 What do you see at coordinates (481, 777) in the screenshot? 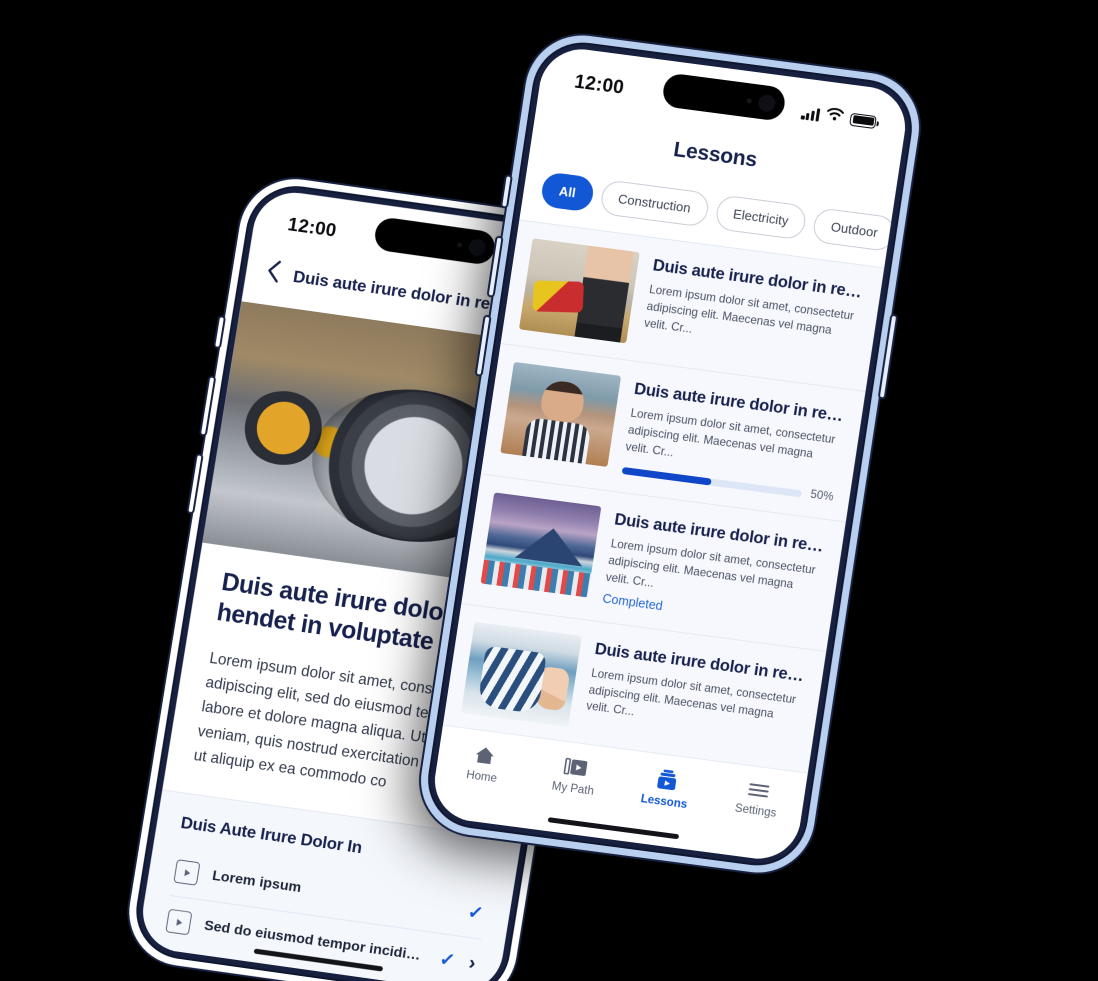
I see `tab-label: Home` at bounding box center [481, 777].